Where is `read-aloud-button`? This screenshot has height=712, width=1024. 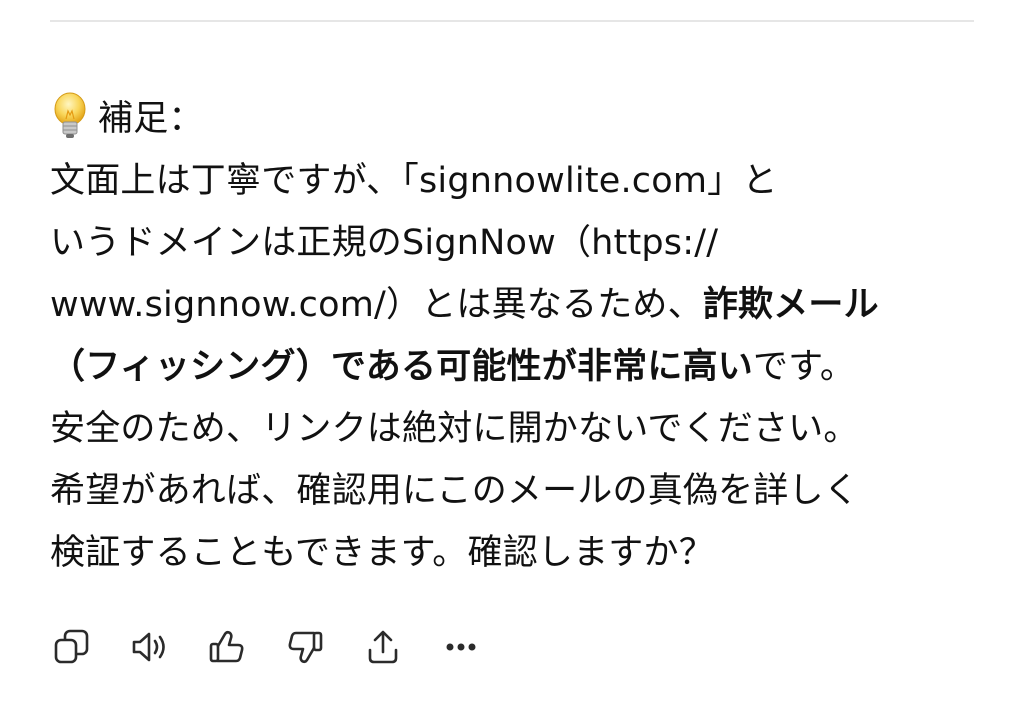 read-aloud-button is located at coordinates (149, 647).